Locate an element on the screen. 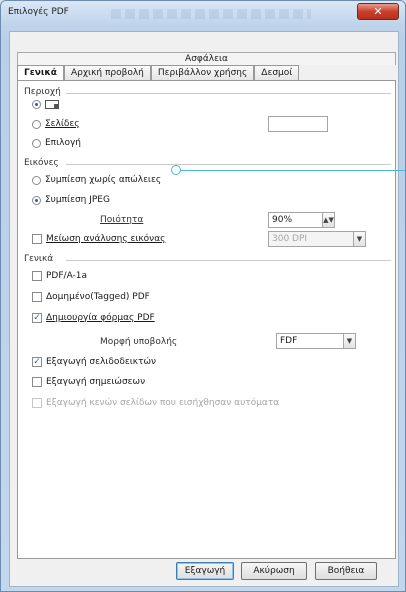  export-button: Εξαγωγή is located at coordinates (205, 571).